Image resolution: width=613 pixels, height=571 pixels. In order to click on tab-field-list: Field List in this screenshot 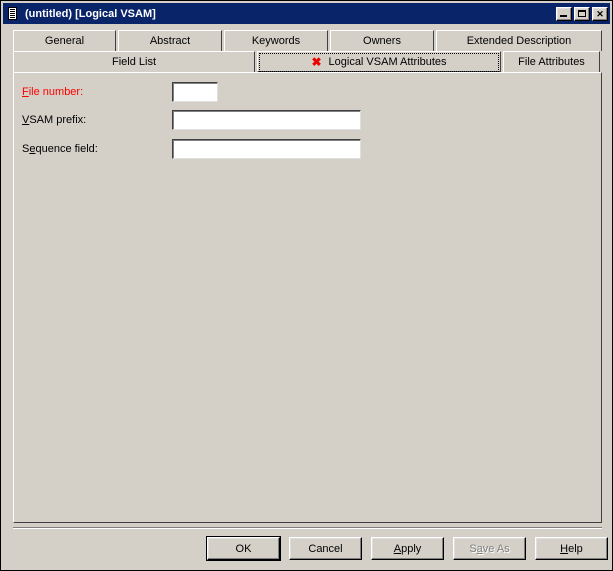, I will do `click(134, 61)`.